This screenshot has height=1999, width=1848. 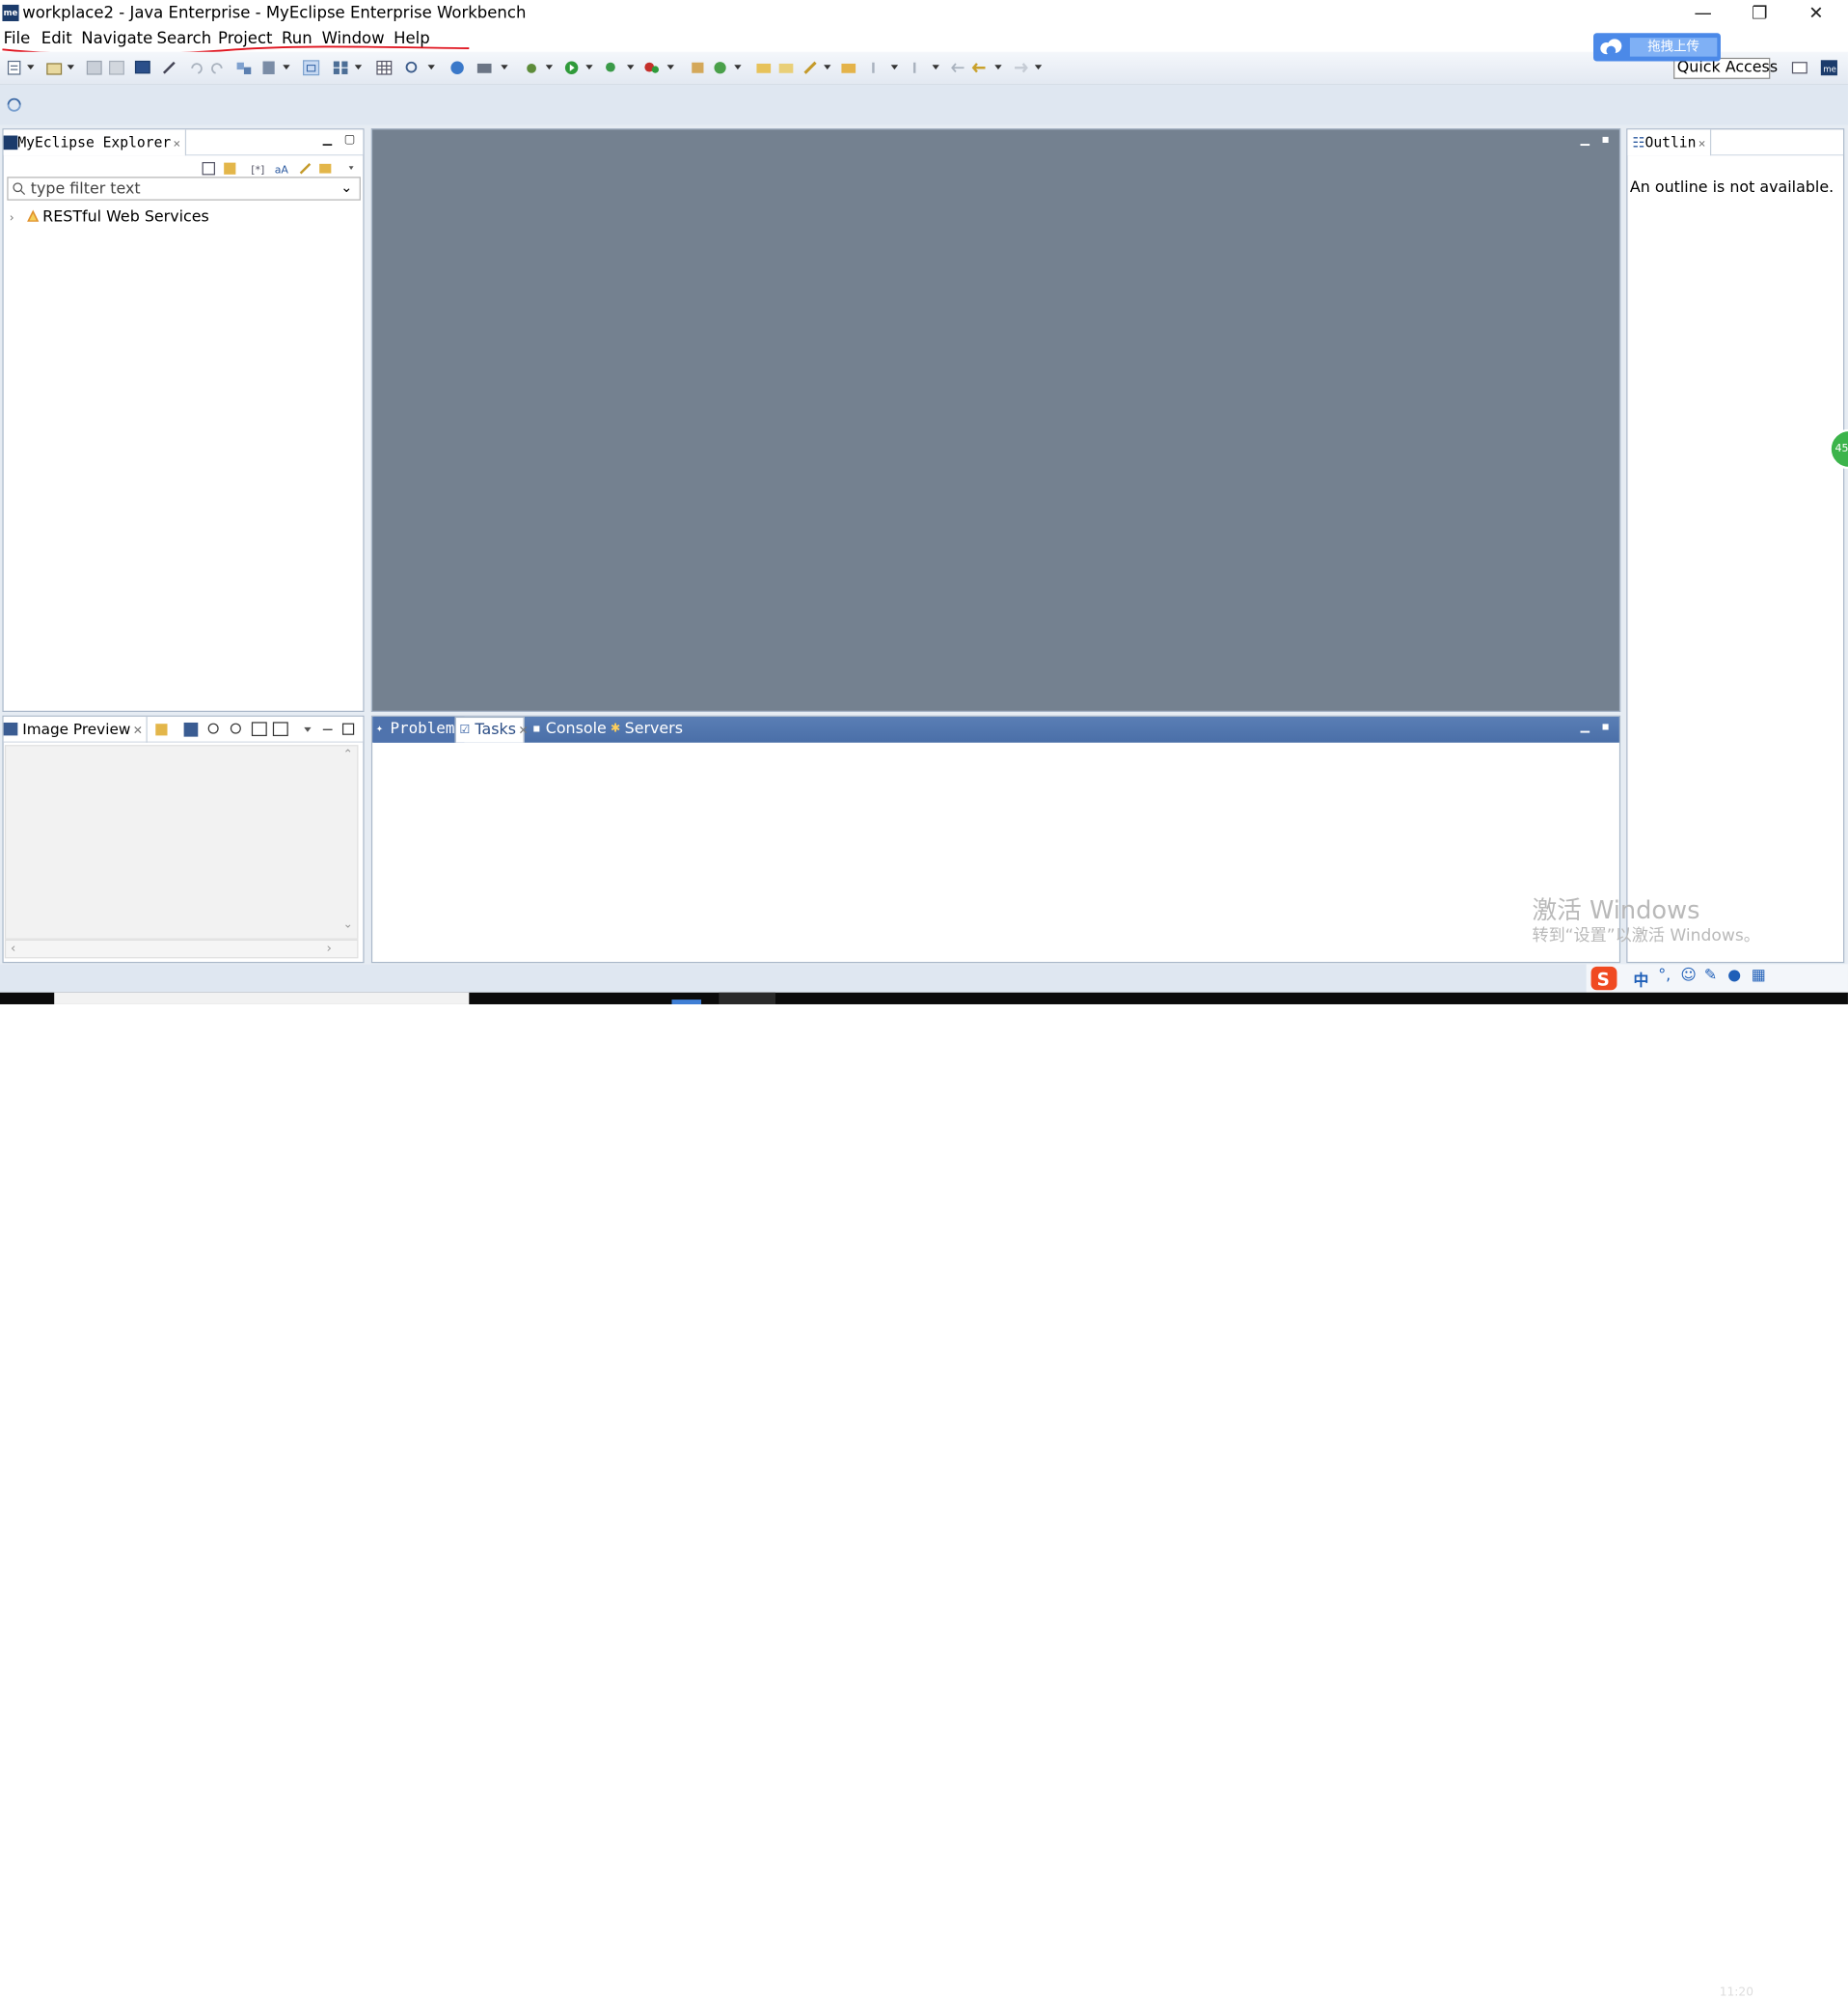 I want to click on image-preview-canvas: ⌃ ⌄, so click(x=181, y=842).